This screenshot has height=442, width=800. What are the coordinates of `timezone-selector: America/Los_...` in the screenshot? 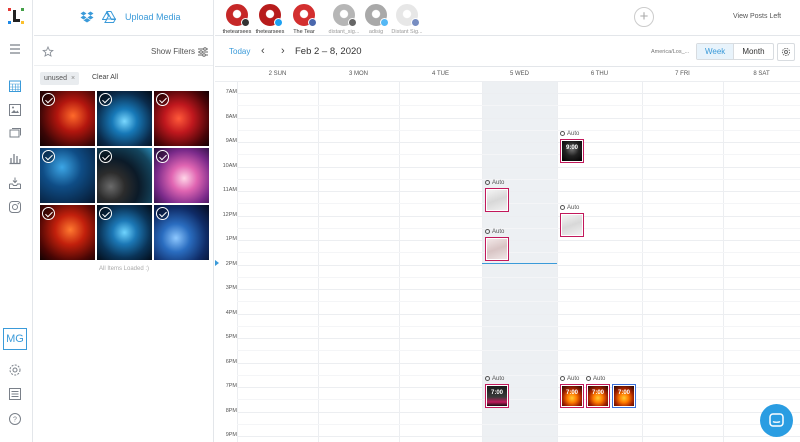 It's located at (670, 52).